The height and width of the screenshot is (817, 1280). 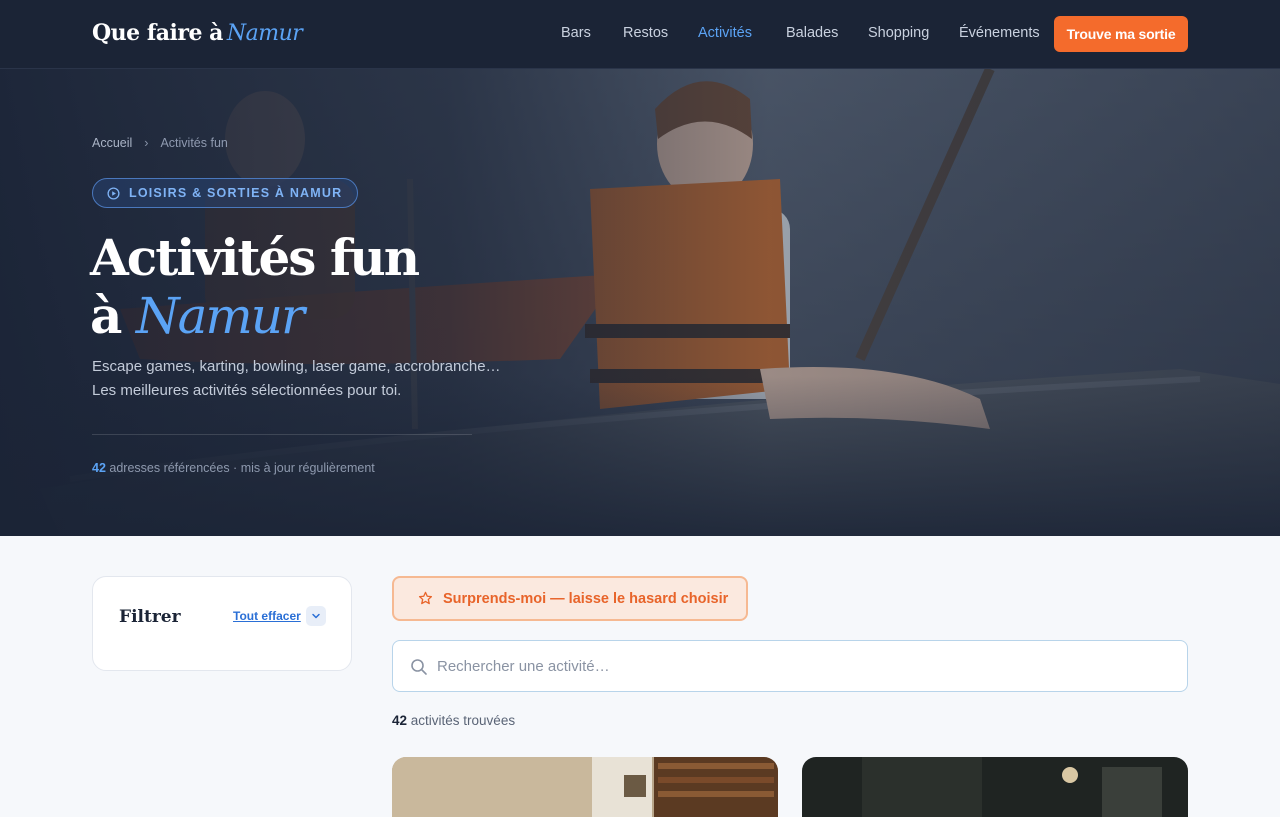 I want to click on logo-text: Que faire à, so click(x=157, y=33).